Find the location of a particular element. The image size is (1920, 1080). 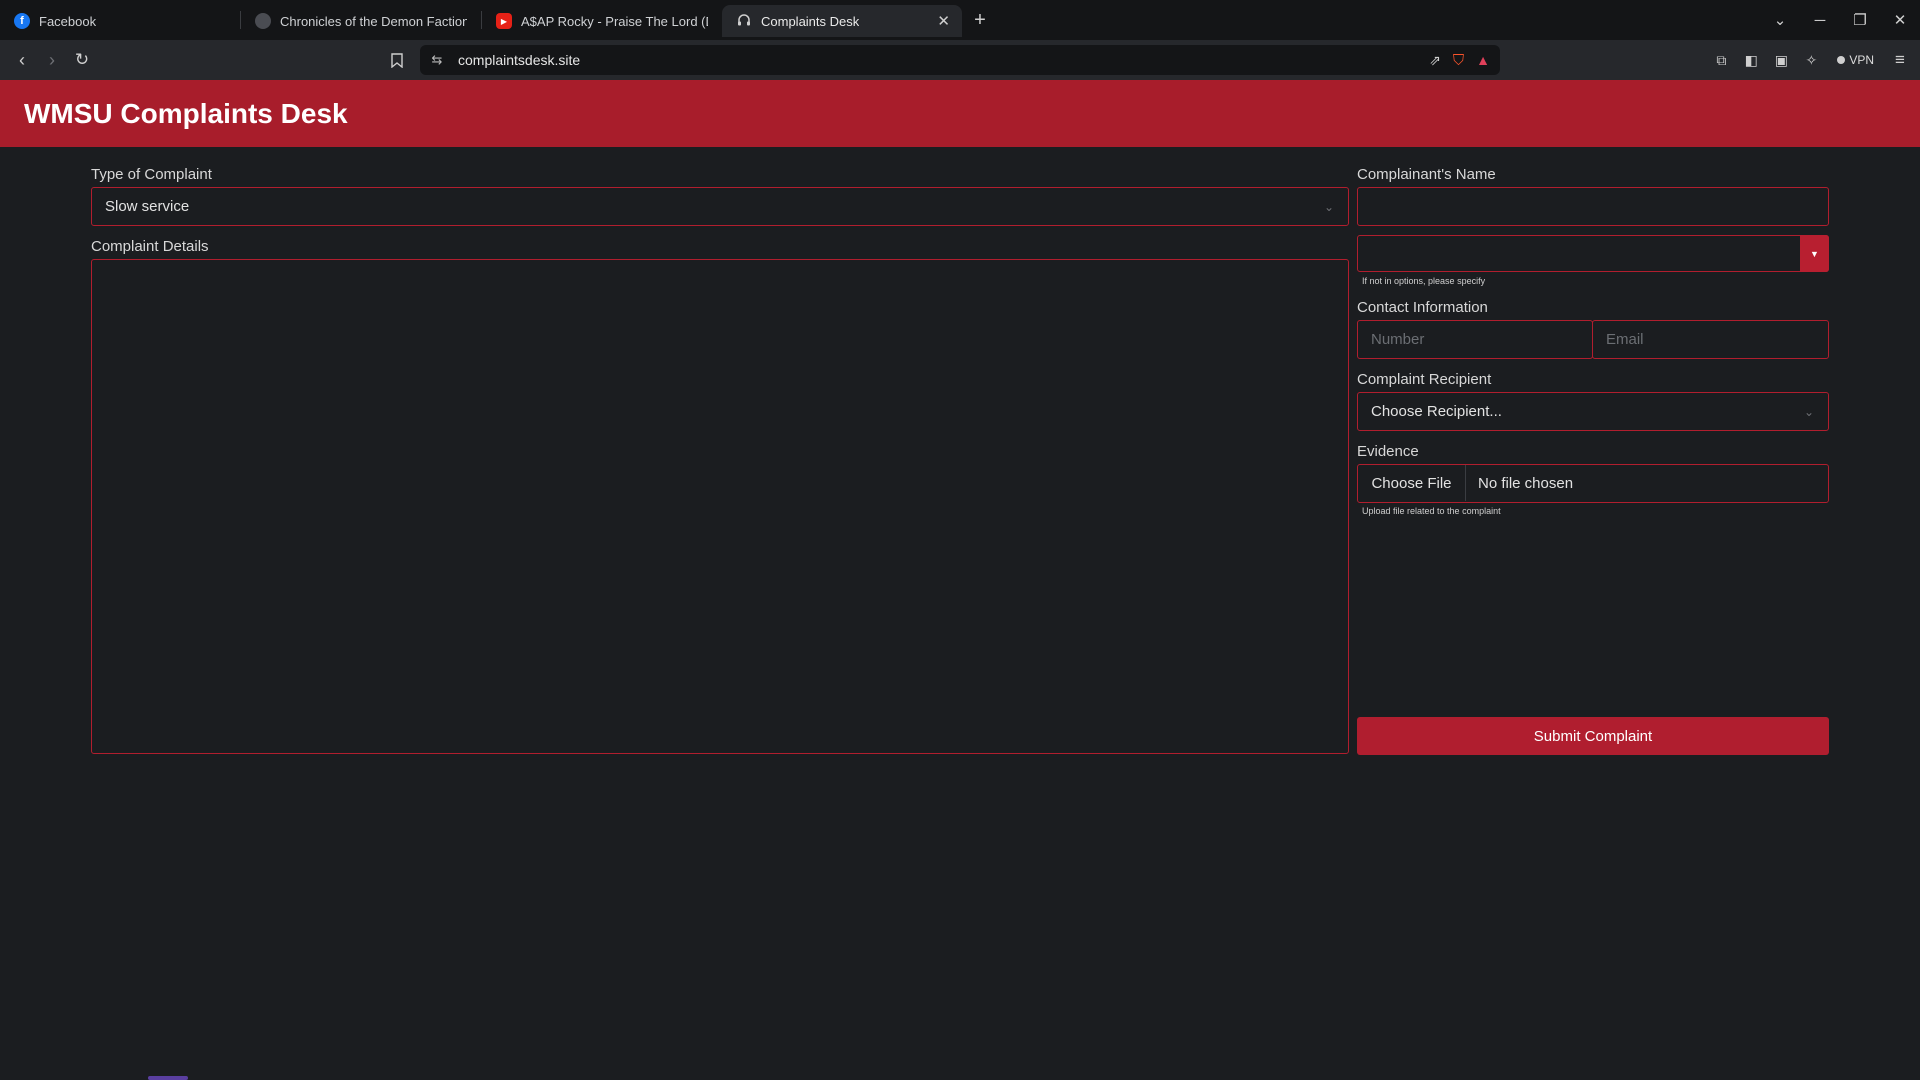

specify-input is located at coordinates (1593, 253).